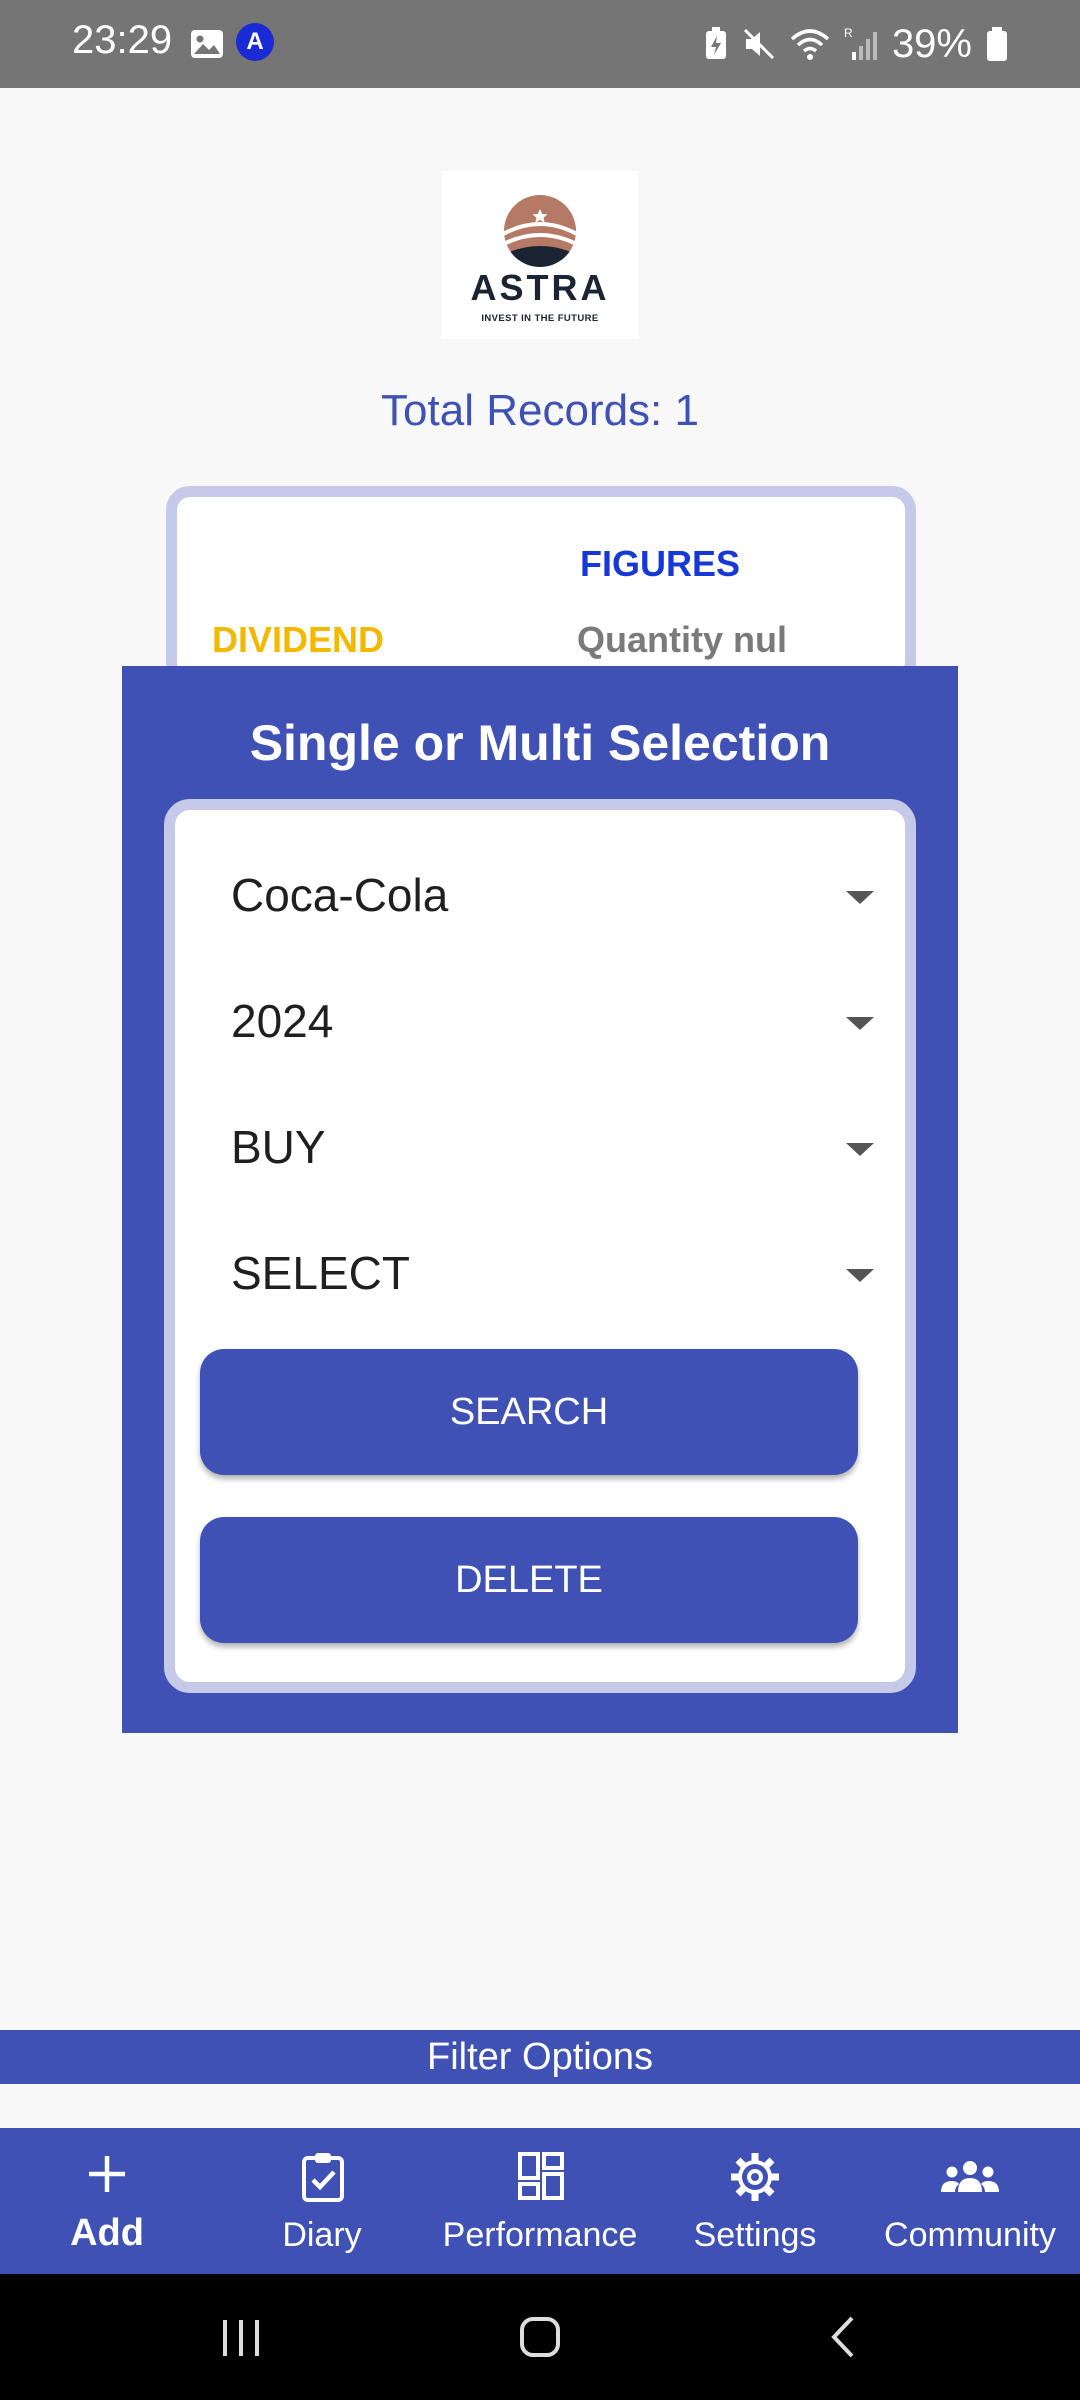 This screenshot has width=1080, height=2400. Describe the element at coordinates (755, 2177) in the screenshot. I see `gear-icon` at that location.